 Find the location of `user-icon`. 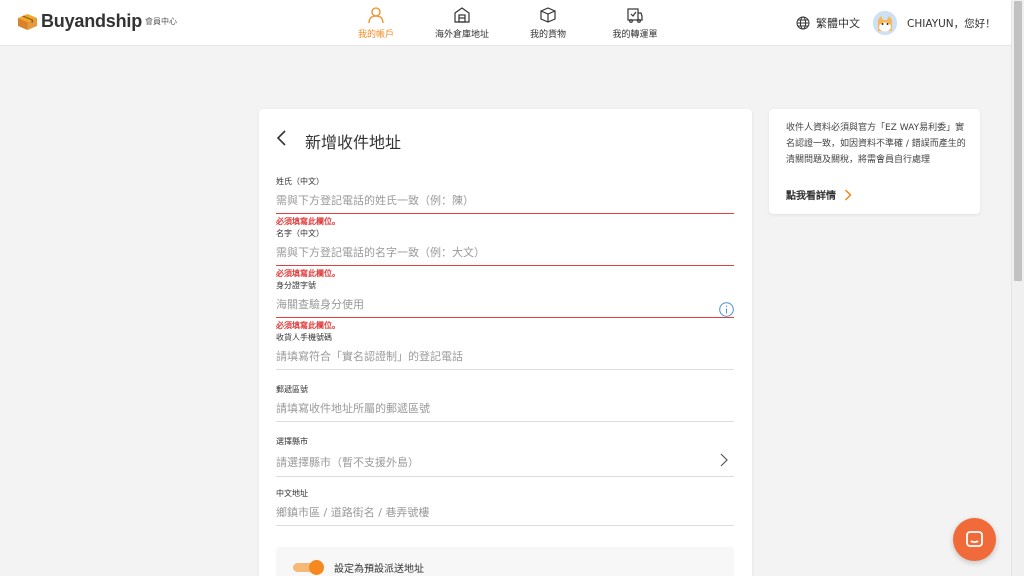

user-icon is located at coordinates (376, 15).